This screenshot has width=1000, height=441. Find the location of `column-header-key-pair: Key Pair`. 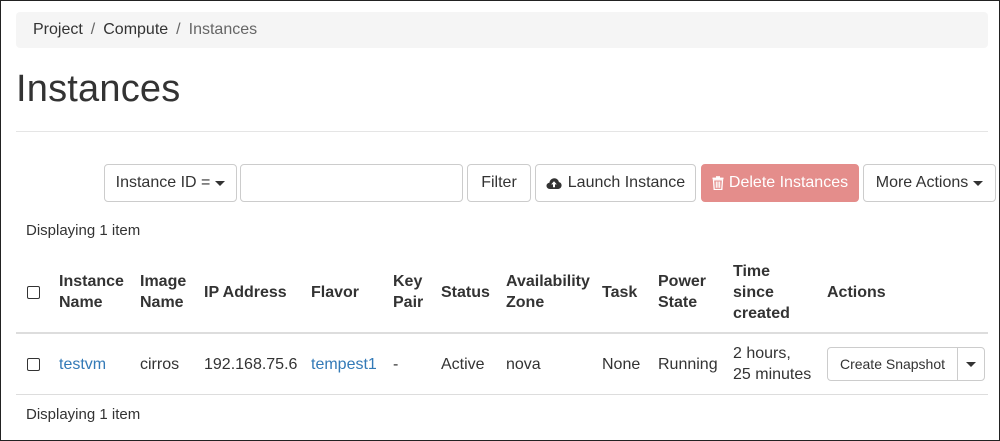

column-header-key-pair: Key Pair is located at coordinates (408, 292).